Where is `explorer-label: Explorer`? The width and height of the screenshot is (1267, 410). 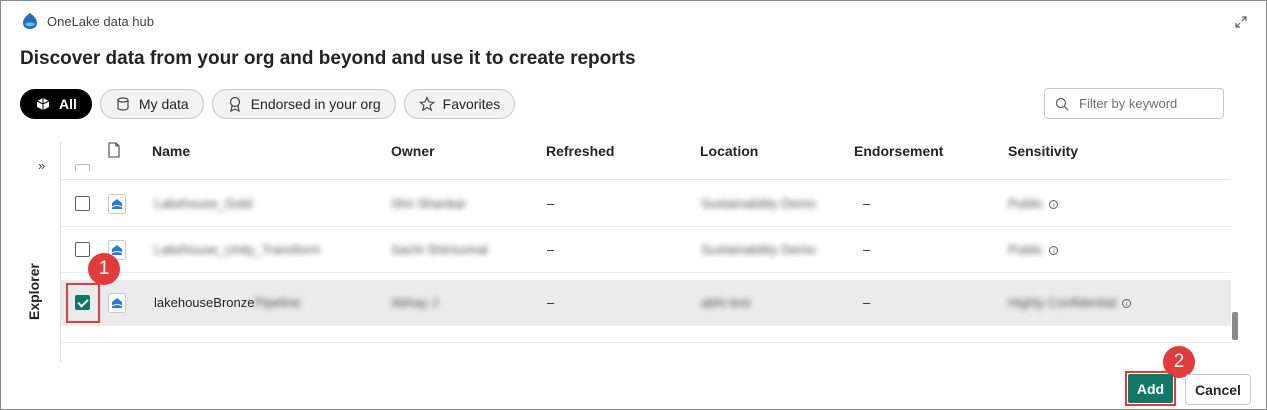
explorer-label: Explorer is located at coordinates (34, 291).